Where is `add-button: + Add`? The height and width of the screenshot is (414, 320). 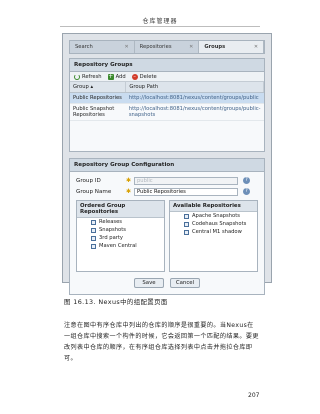 add-button: + Add is located at coordinates (116, 76).